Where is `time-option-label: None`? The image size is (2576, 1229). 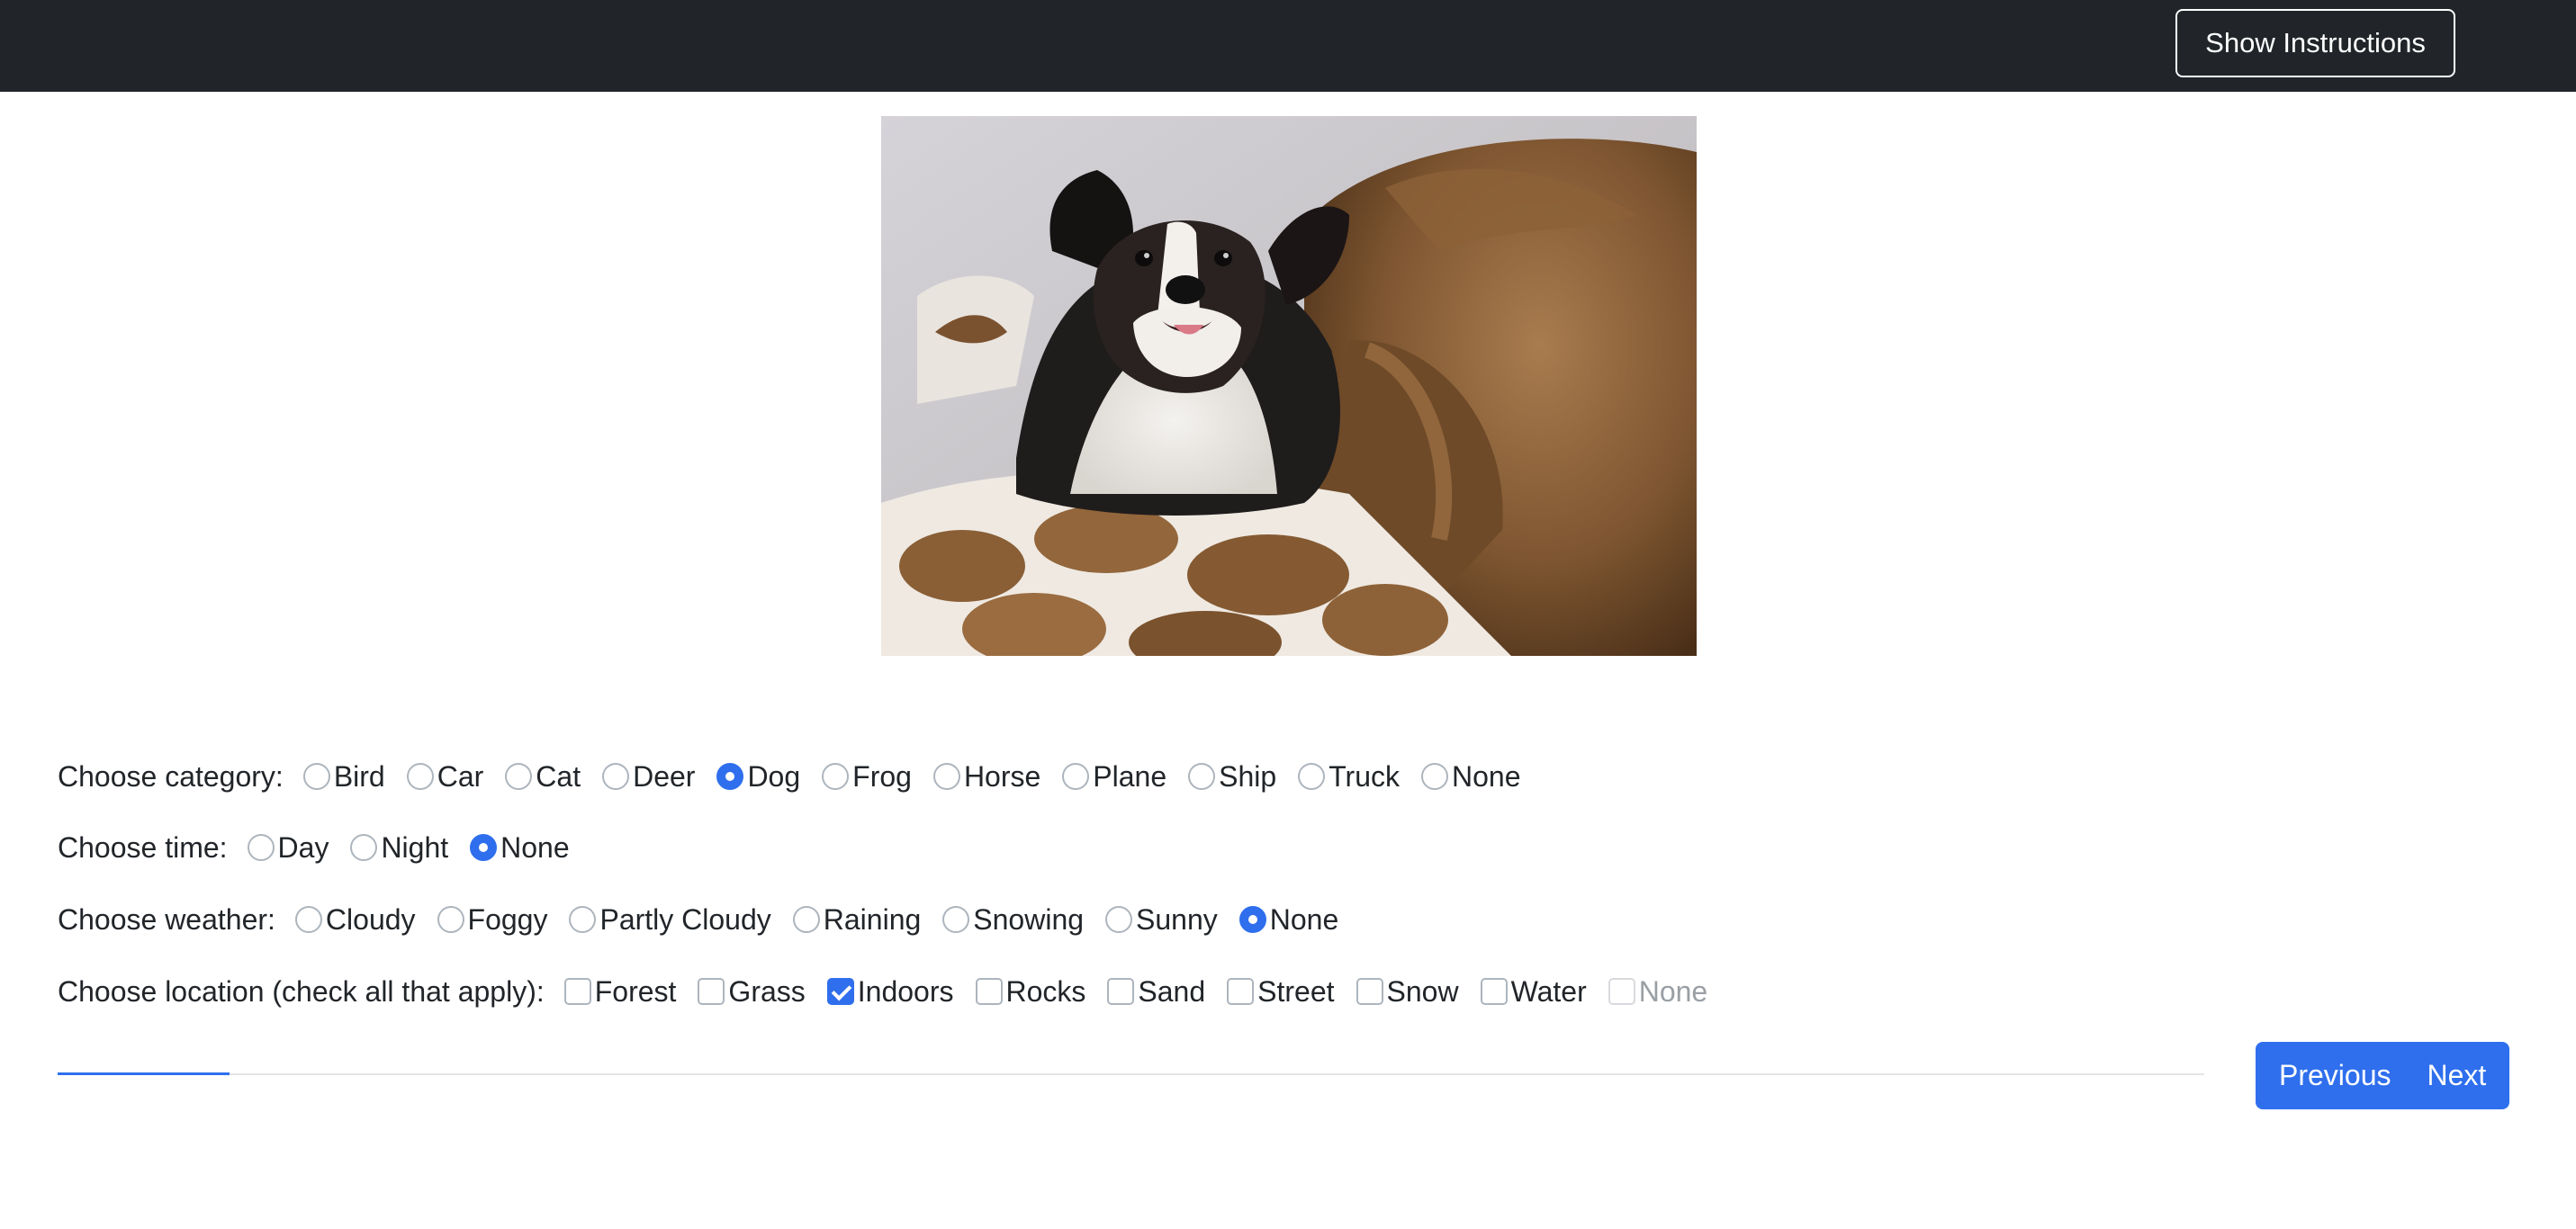 time-option-label: None is located at coordinates (535, 847).